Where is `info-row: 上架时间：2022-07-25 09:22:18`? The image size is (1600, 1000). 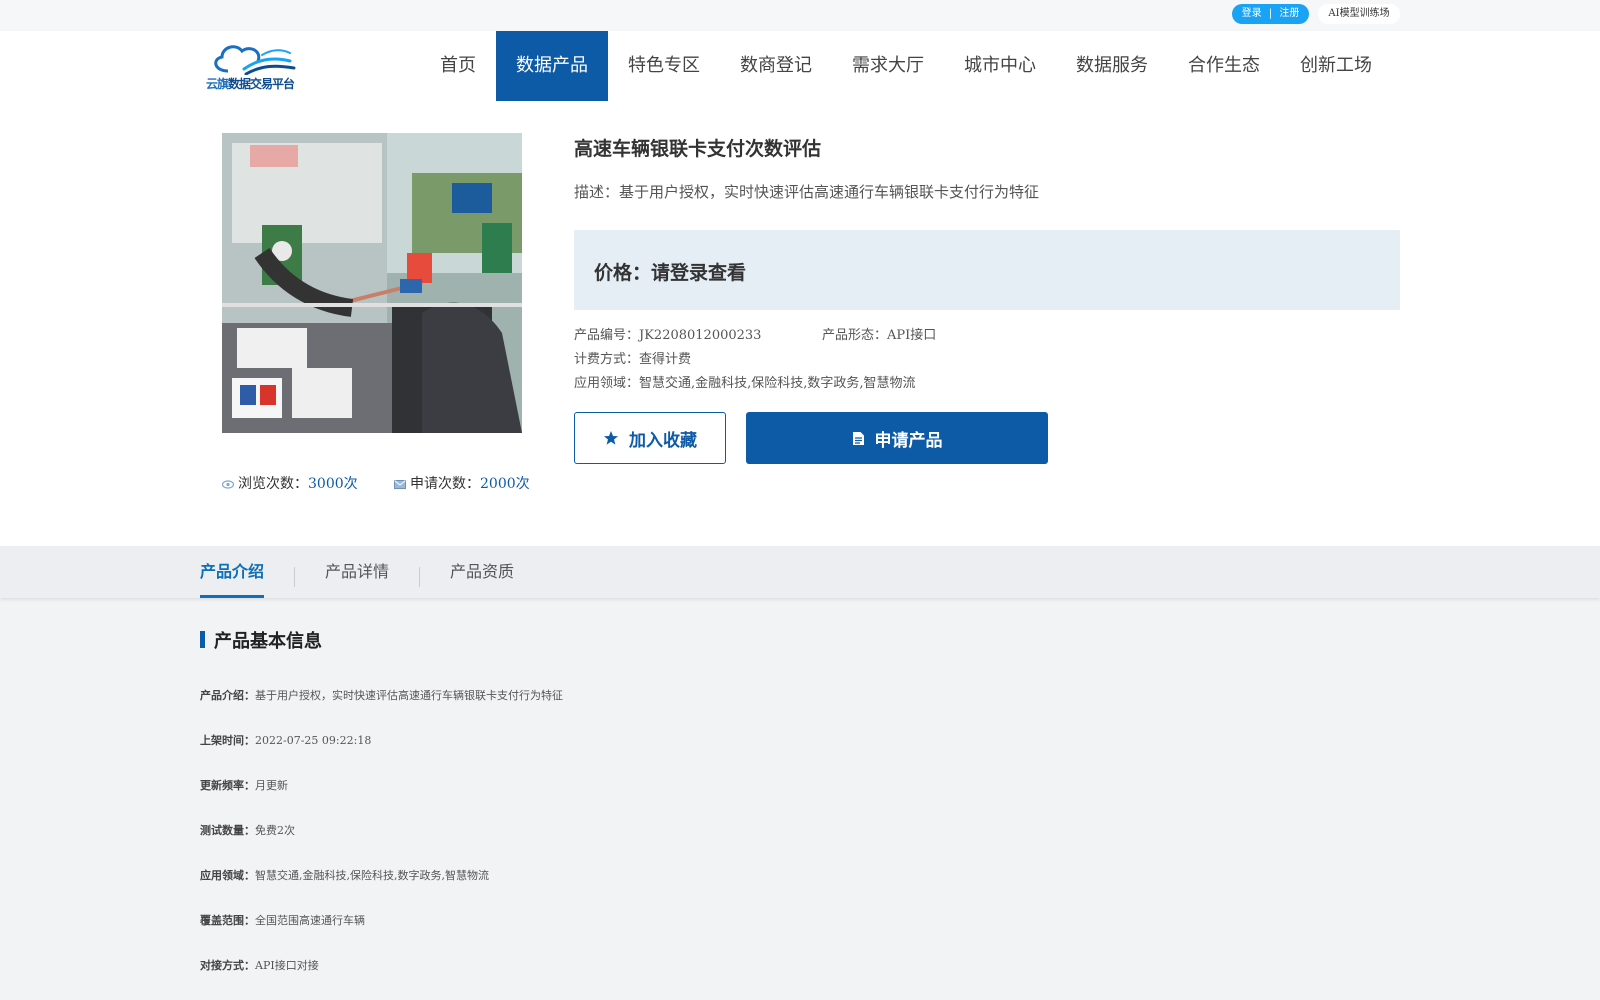
info-row: 上架时间：2022-07-25 09:22:18 is located at coordinates (285, 740).